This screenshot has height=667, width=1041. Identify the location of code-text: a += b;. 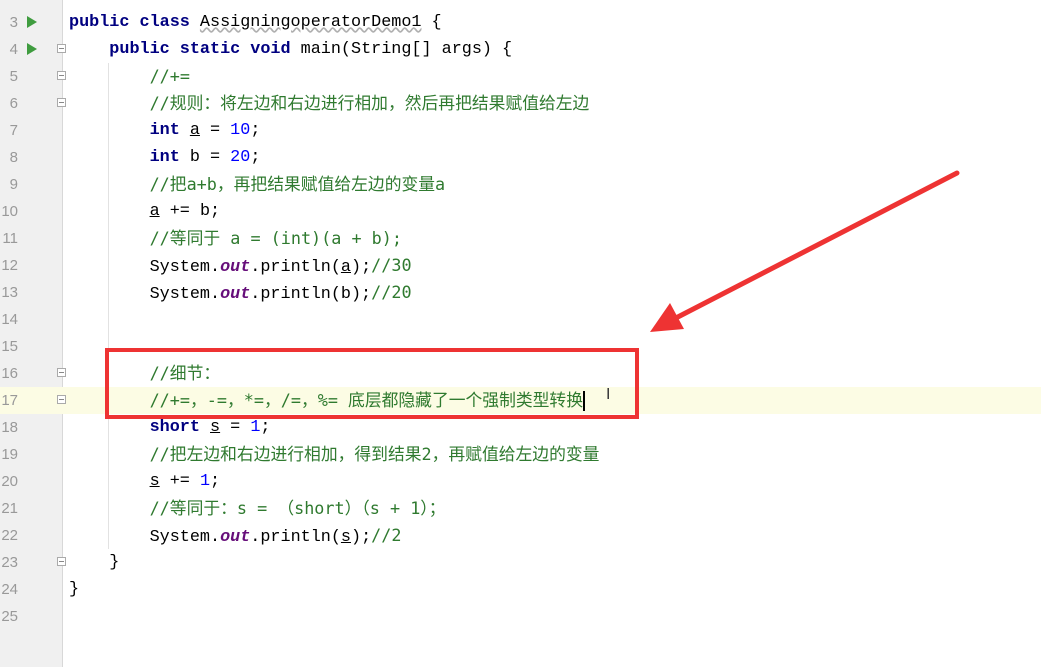
(145, 211).